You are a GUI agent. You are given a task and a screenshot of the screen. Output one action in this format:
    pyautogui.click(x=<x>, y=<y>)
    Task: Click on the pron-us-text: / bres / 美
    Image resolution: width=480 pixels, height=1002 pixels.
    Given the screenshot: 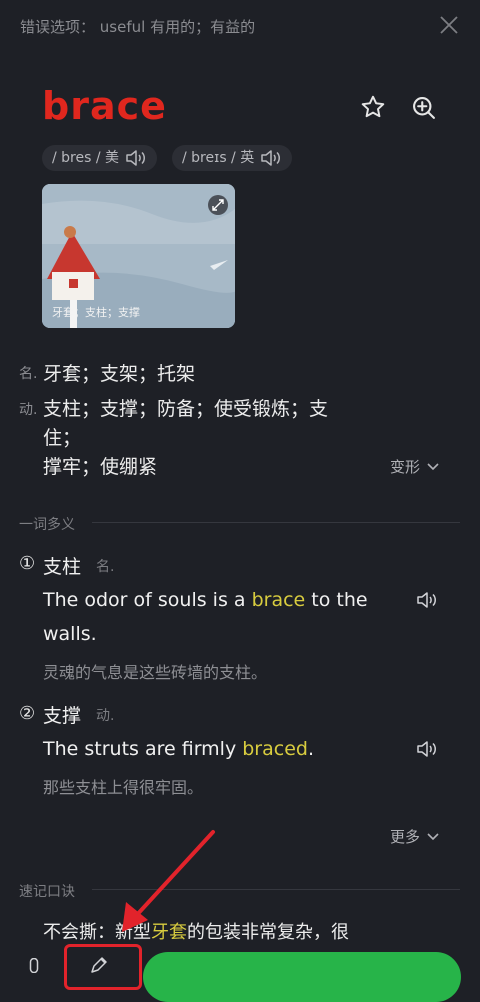 What is the action you would take?
    pyautogui.click(x=86, y=158)
    